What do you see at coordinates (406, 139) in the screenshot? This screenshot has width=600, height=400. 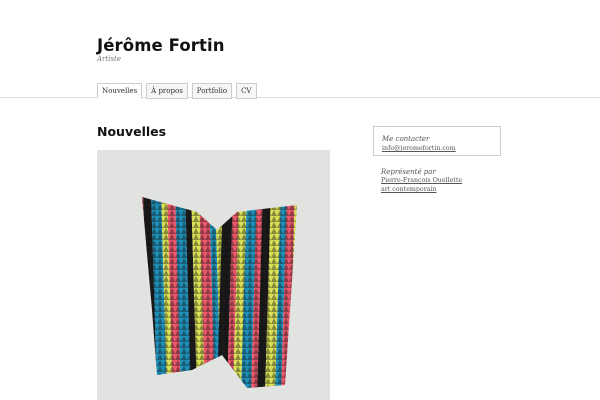 I see `contact-widget-title: Me contacter` at bounding box center [406, 139].